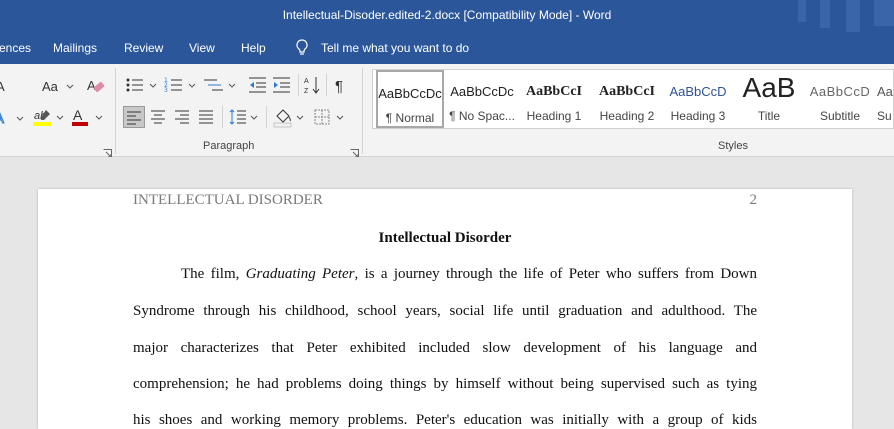  Describe the element at coordinates (354, 150) in the screenshot. I see `paragraph-dialog-launcher-icon` at that location.